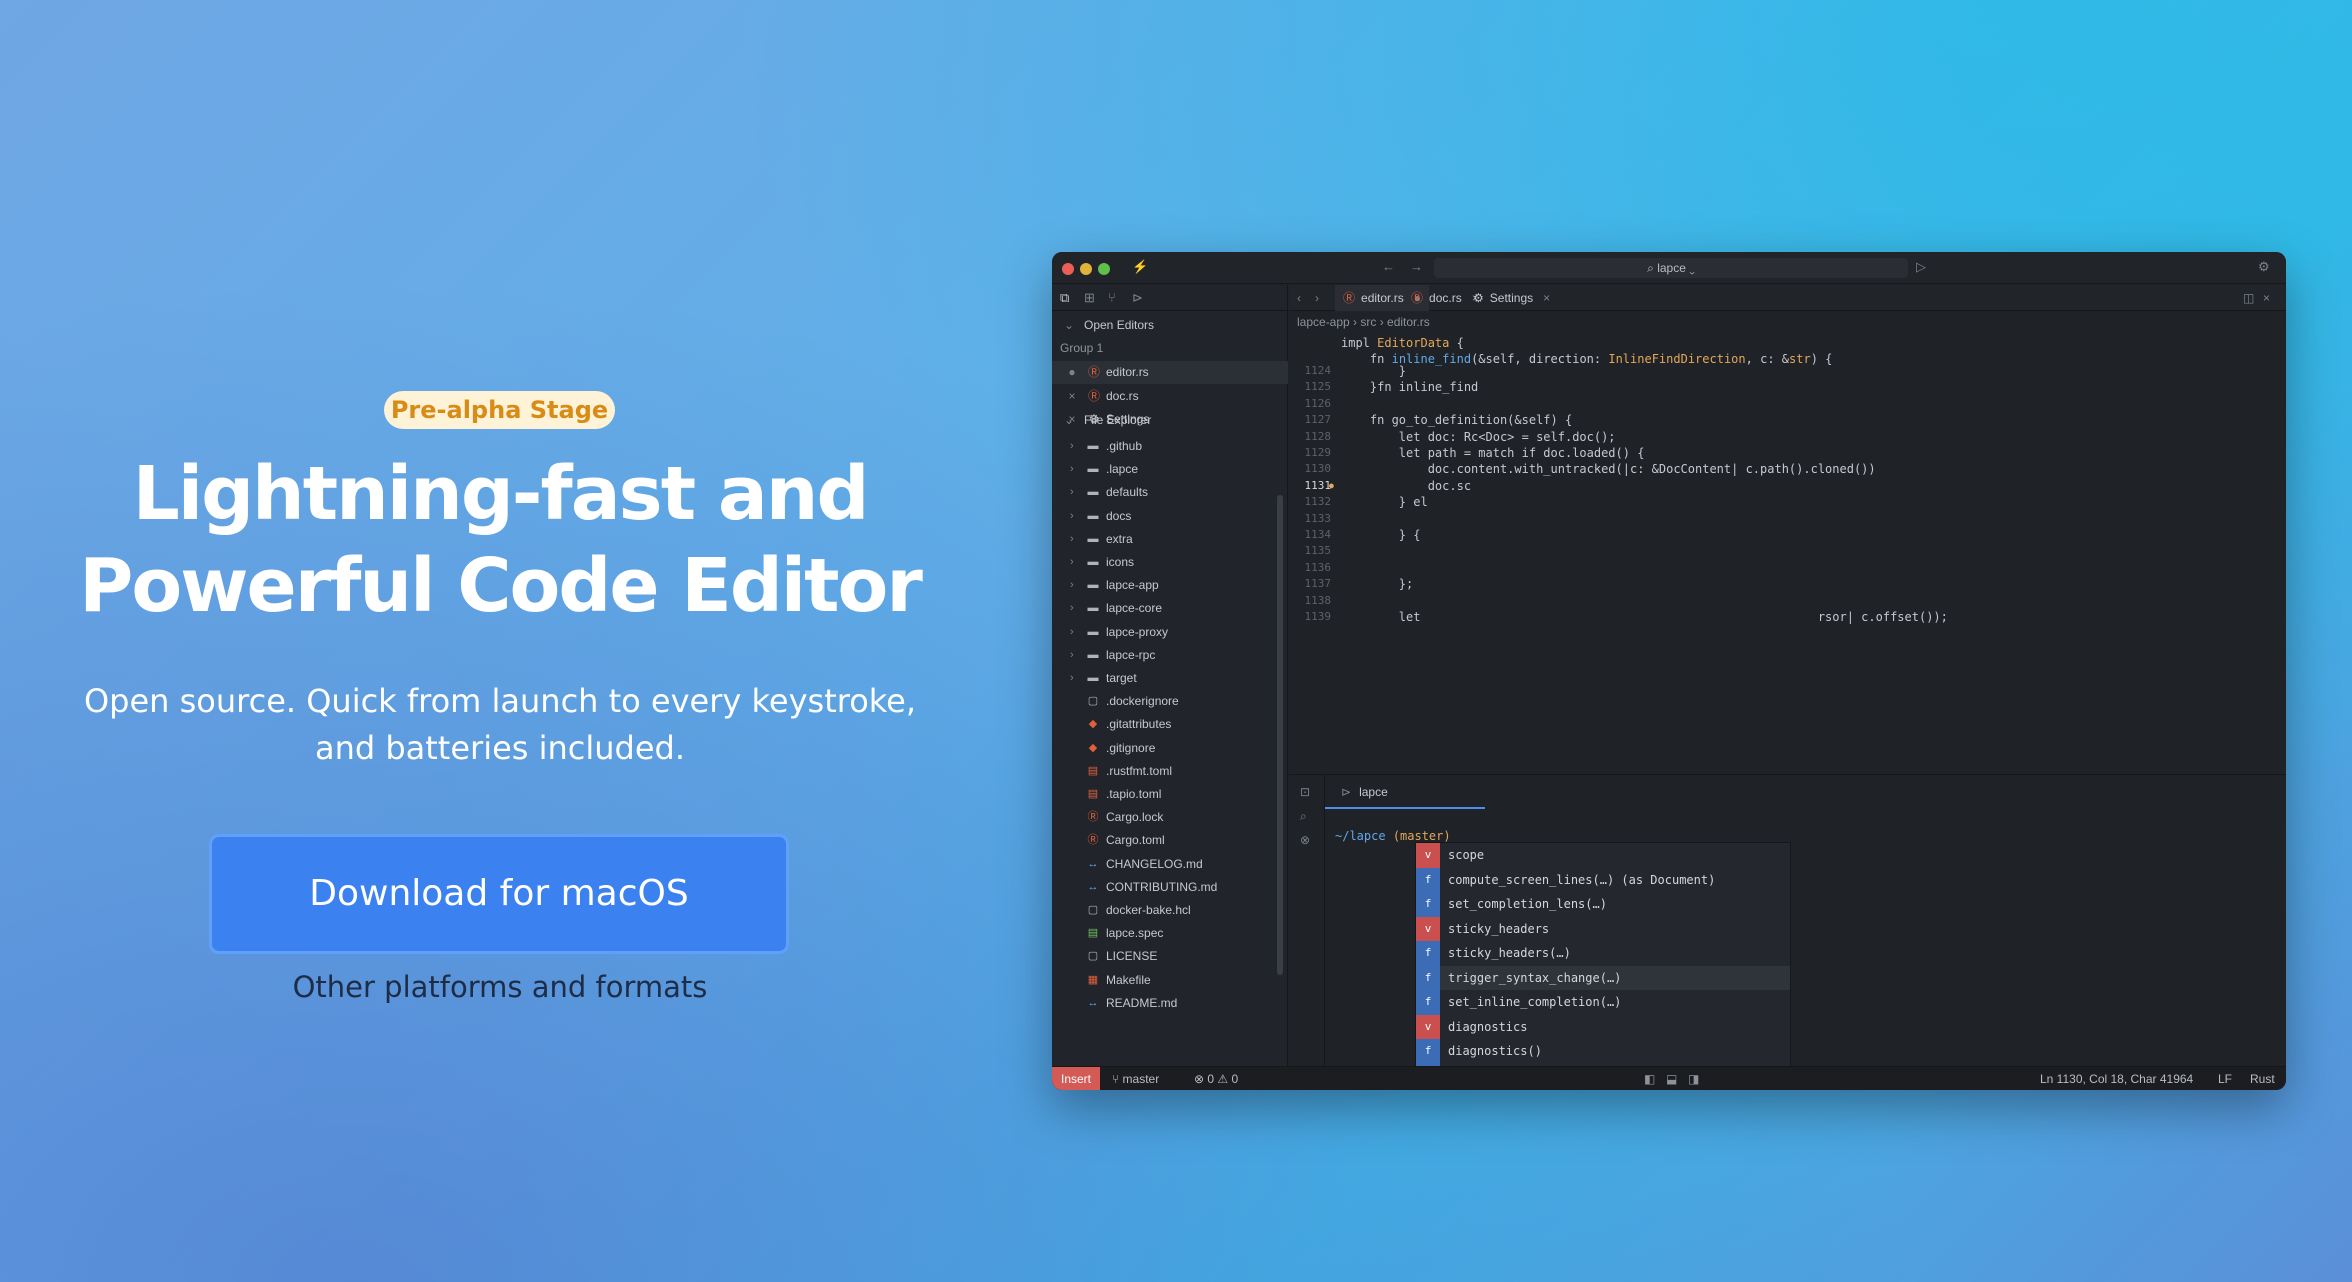  What do you see at coordinates (1162, 446) in the screenshot?
I see `folder-item: › ▬ .github` at bounding box center [1162, 446].